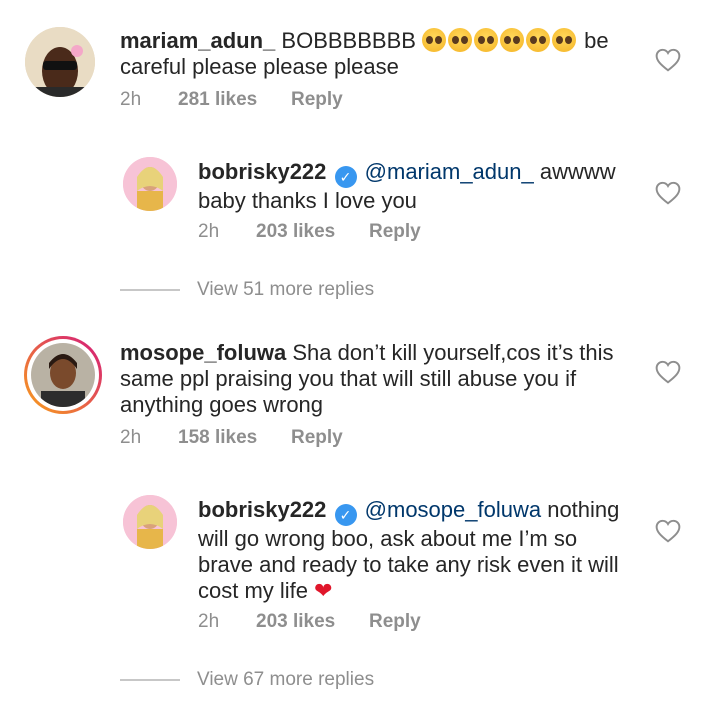  What do you see at coordinates (323, 590) in the screenshot?
I see `red-heart-icon: ❤` at bounding box center [323, 590].